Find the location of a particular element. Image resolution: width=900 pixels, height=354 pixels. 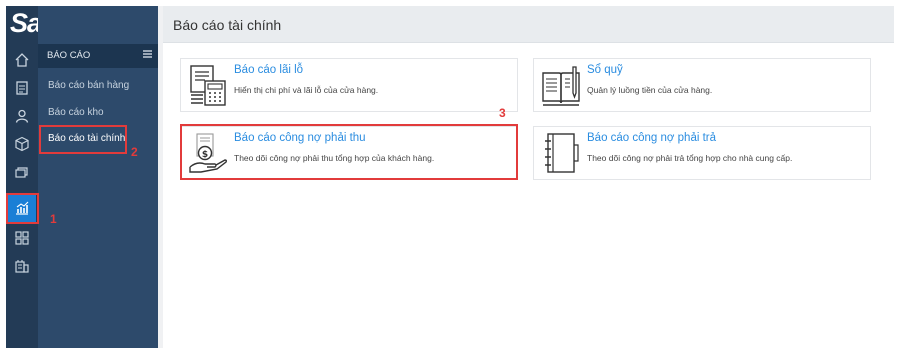

page-title: Báo cáo tài chính is located at coordinates (227, 25).